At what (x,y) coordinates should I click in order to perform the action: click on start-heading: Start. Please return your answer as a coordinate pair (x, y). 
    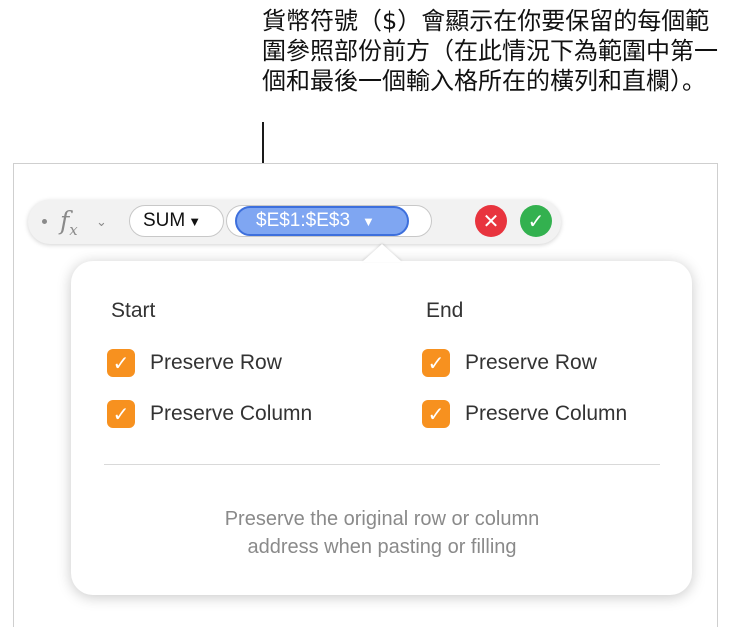
    Looking at the image, I should click on (133, 310).